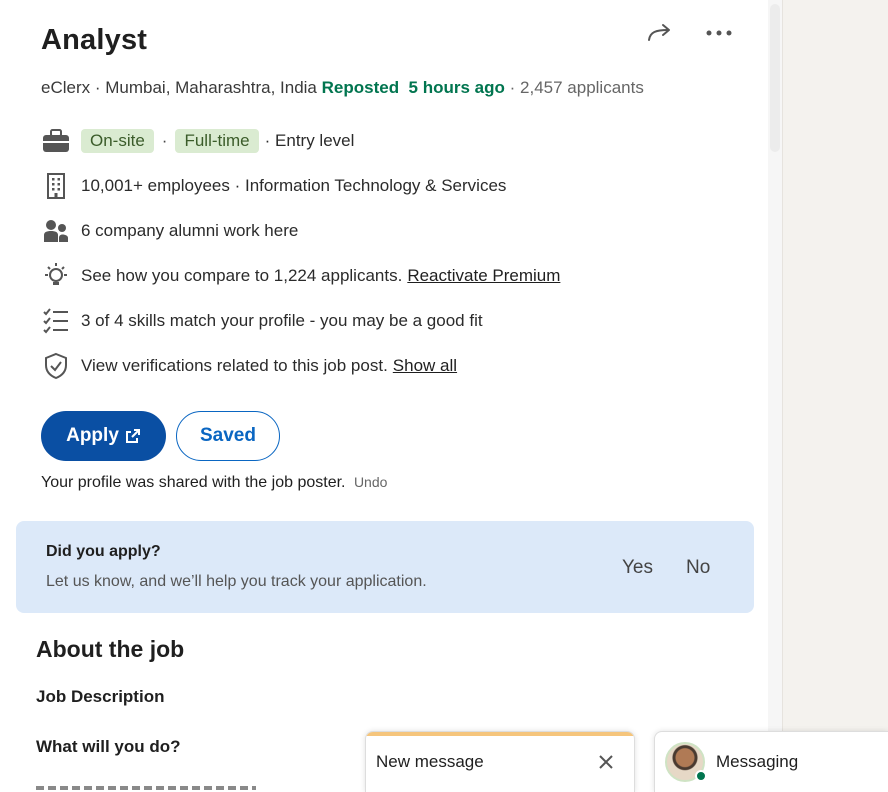 Image resolution: width=888 pixels, height=792 pixels. What do you see at coordinates (360, 87) in the screenshot?
I see `reposted-label: Reposted` at bounding box center [360, 87].